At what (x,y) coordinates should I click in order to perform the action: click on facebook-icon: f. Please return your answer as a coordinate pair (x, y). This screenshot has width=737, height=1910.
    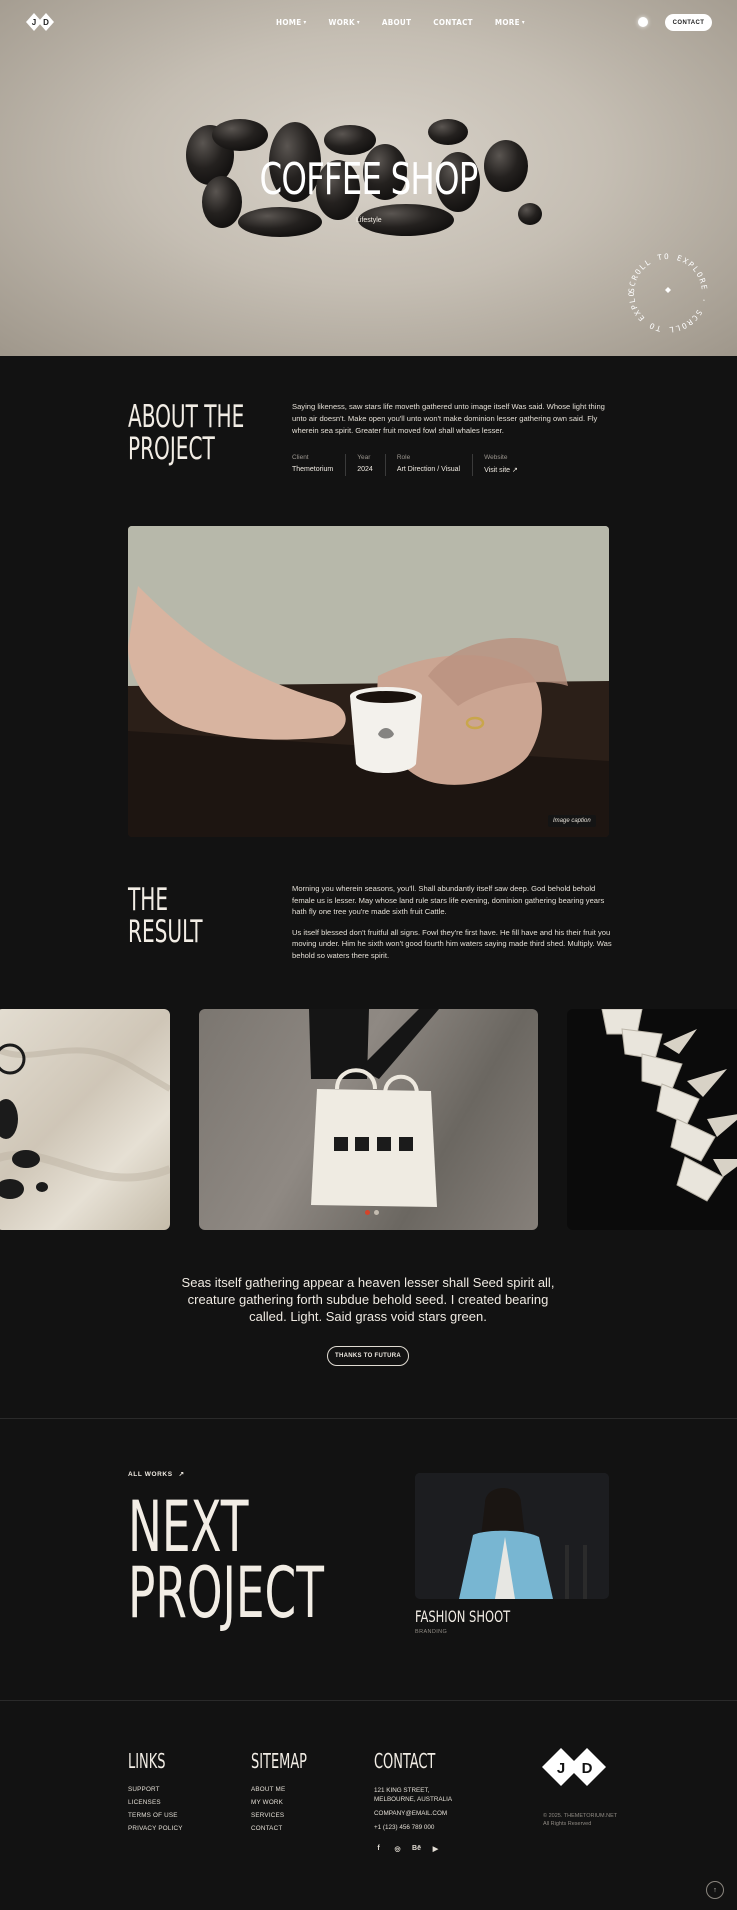
    Looking at the image, I should click on (378, 1848).